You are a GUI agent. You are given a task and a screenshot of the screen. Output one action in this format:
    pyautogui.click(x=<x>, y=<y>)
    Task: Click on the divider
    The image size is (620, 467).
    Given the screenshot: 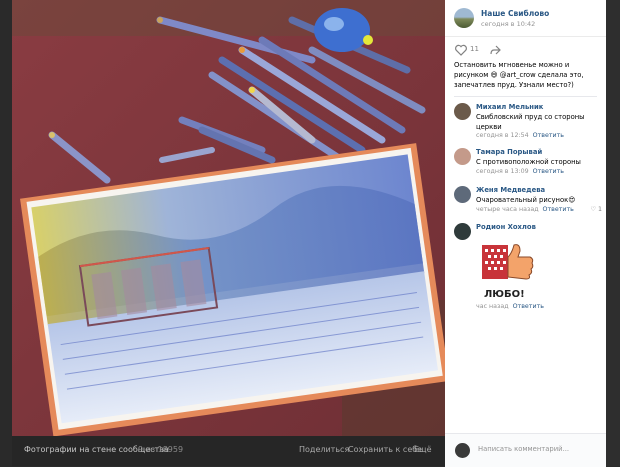 What is the action you would take?
    pyautogui.click(x=525, y=96)
    